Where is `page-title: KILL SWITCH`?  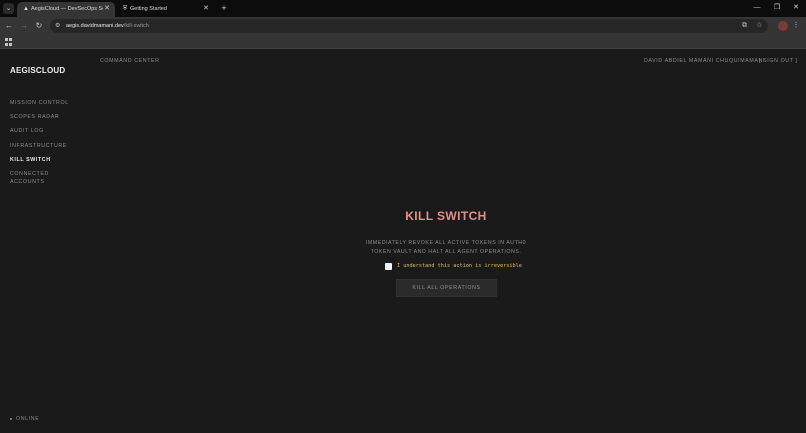 page-title: KILL SWITCH is located at coordinates (446, 216).